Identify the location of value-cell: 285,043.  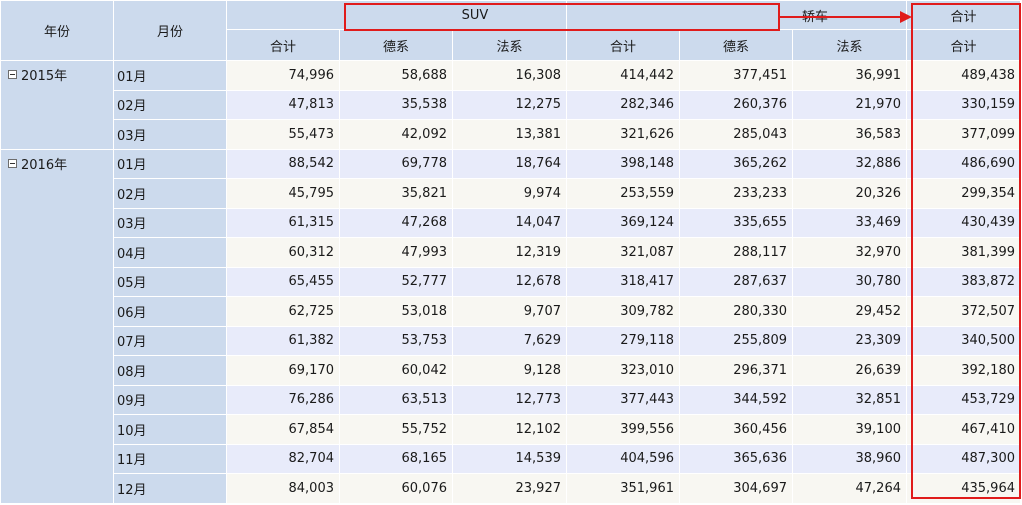
(736, 134).